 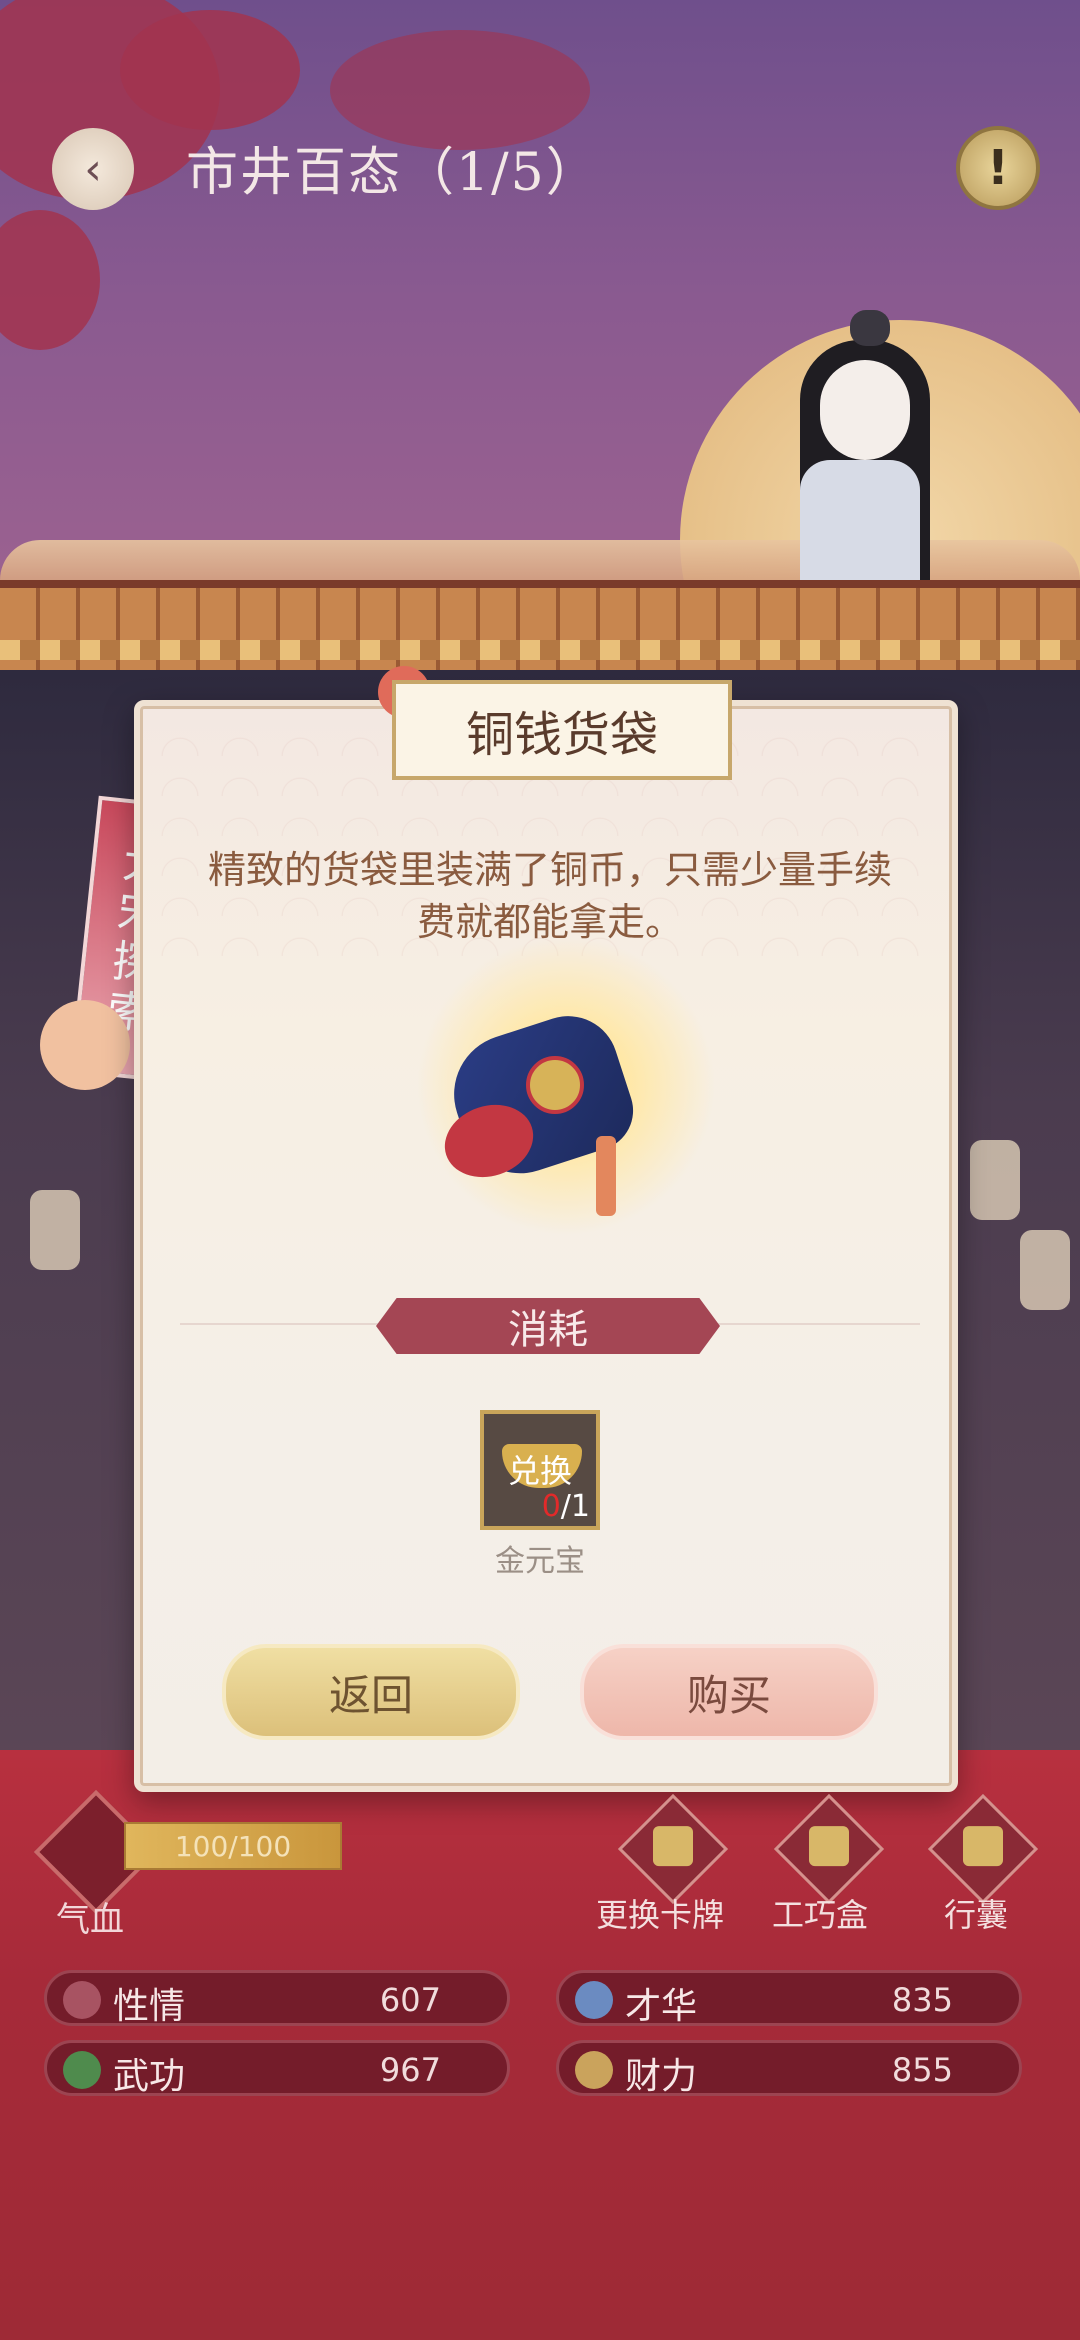 What do you see at coordinates (540, 650) in the screenshot?
I see `roof-tiles` at bounding box center [540, 650].